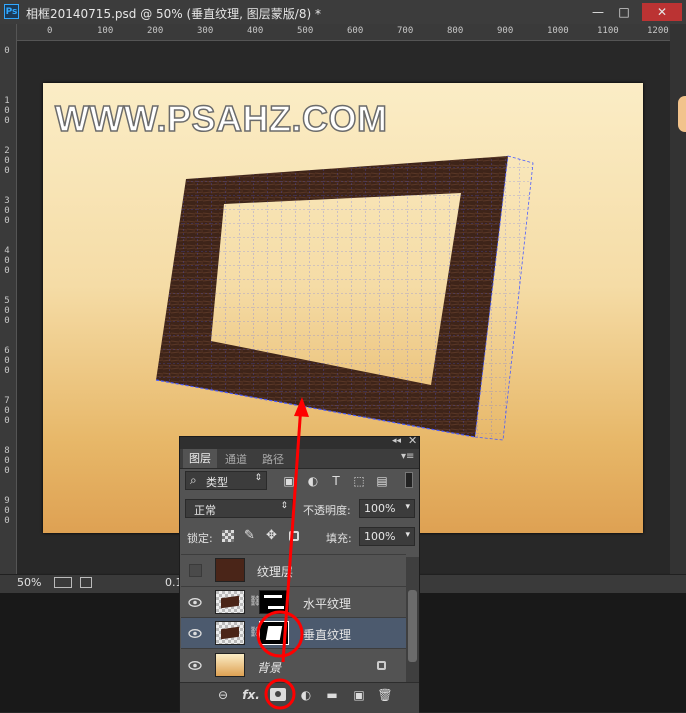  Describe the element at coordinates (236, 459) in the screenshot. I see `tab-channels: 通道` at that location.